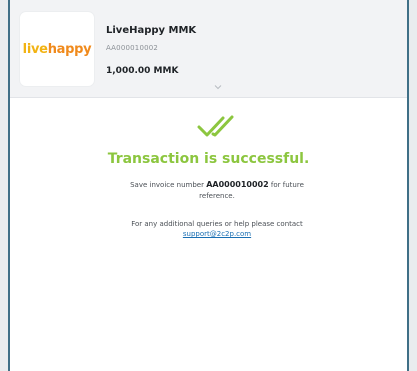  I want to click on success-title: Transaction is successful., so click(208, 159).